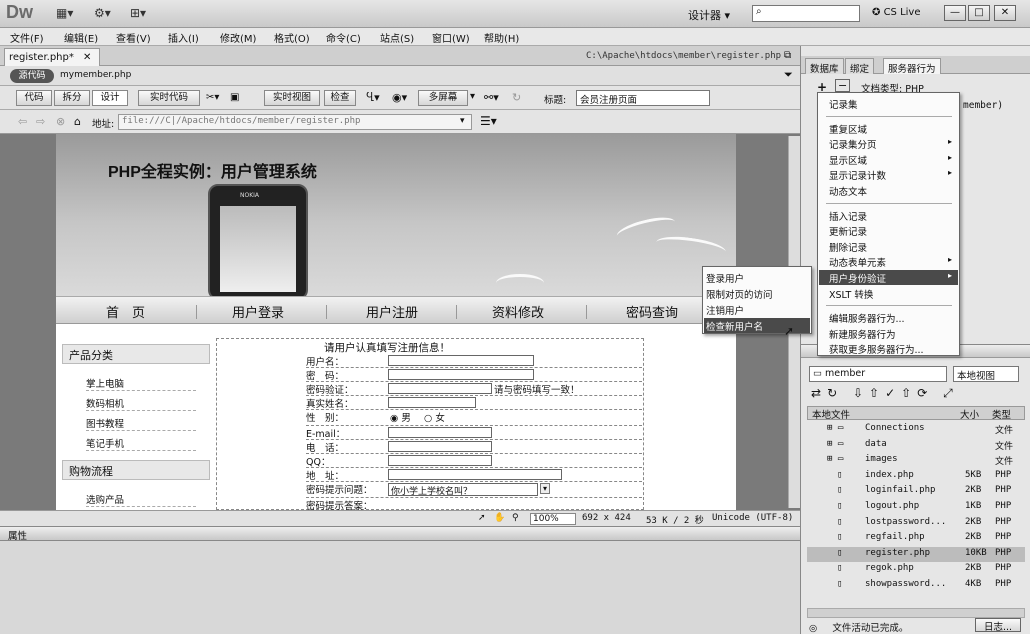 The image size is (1030, 634). Describe the element at coordinates (916, 613) in the screenshot. I see `files-scrollbar` at that location.